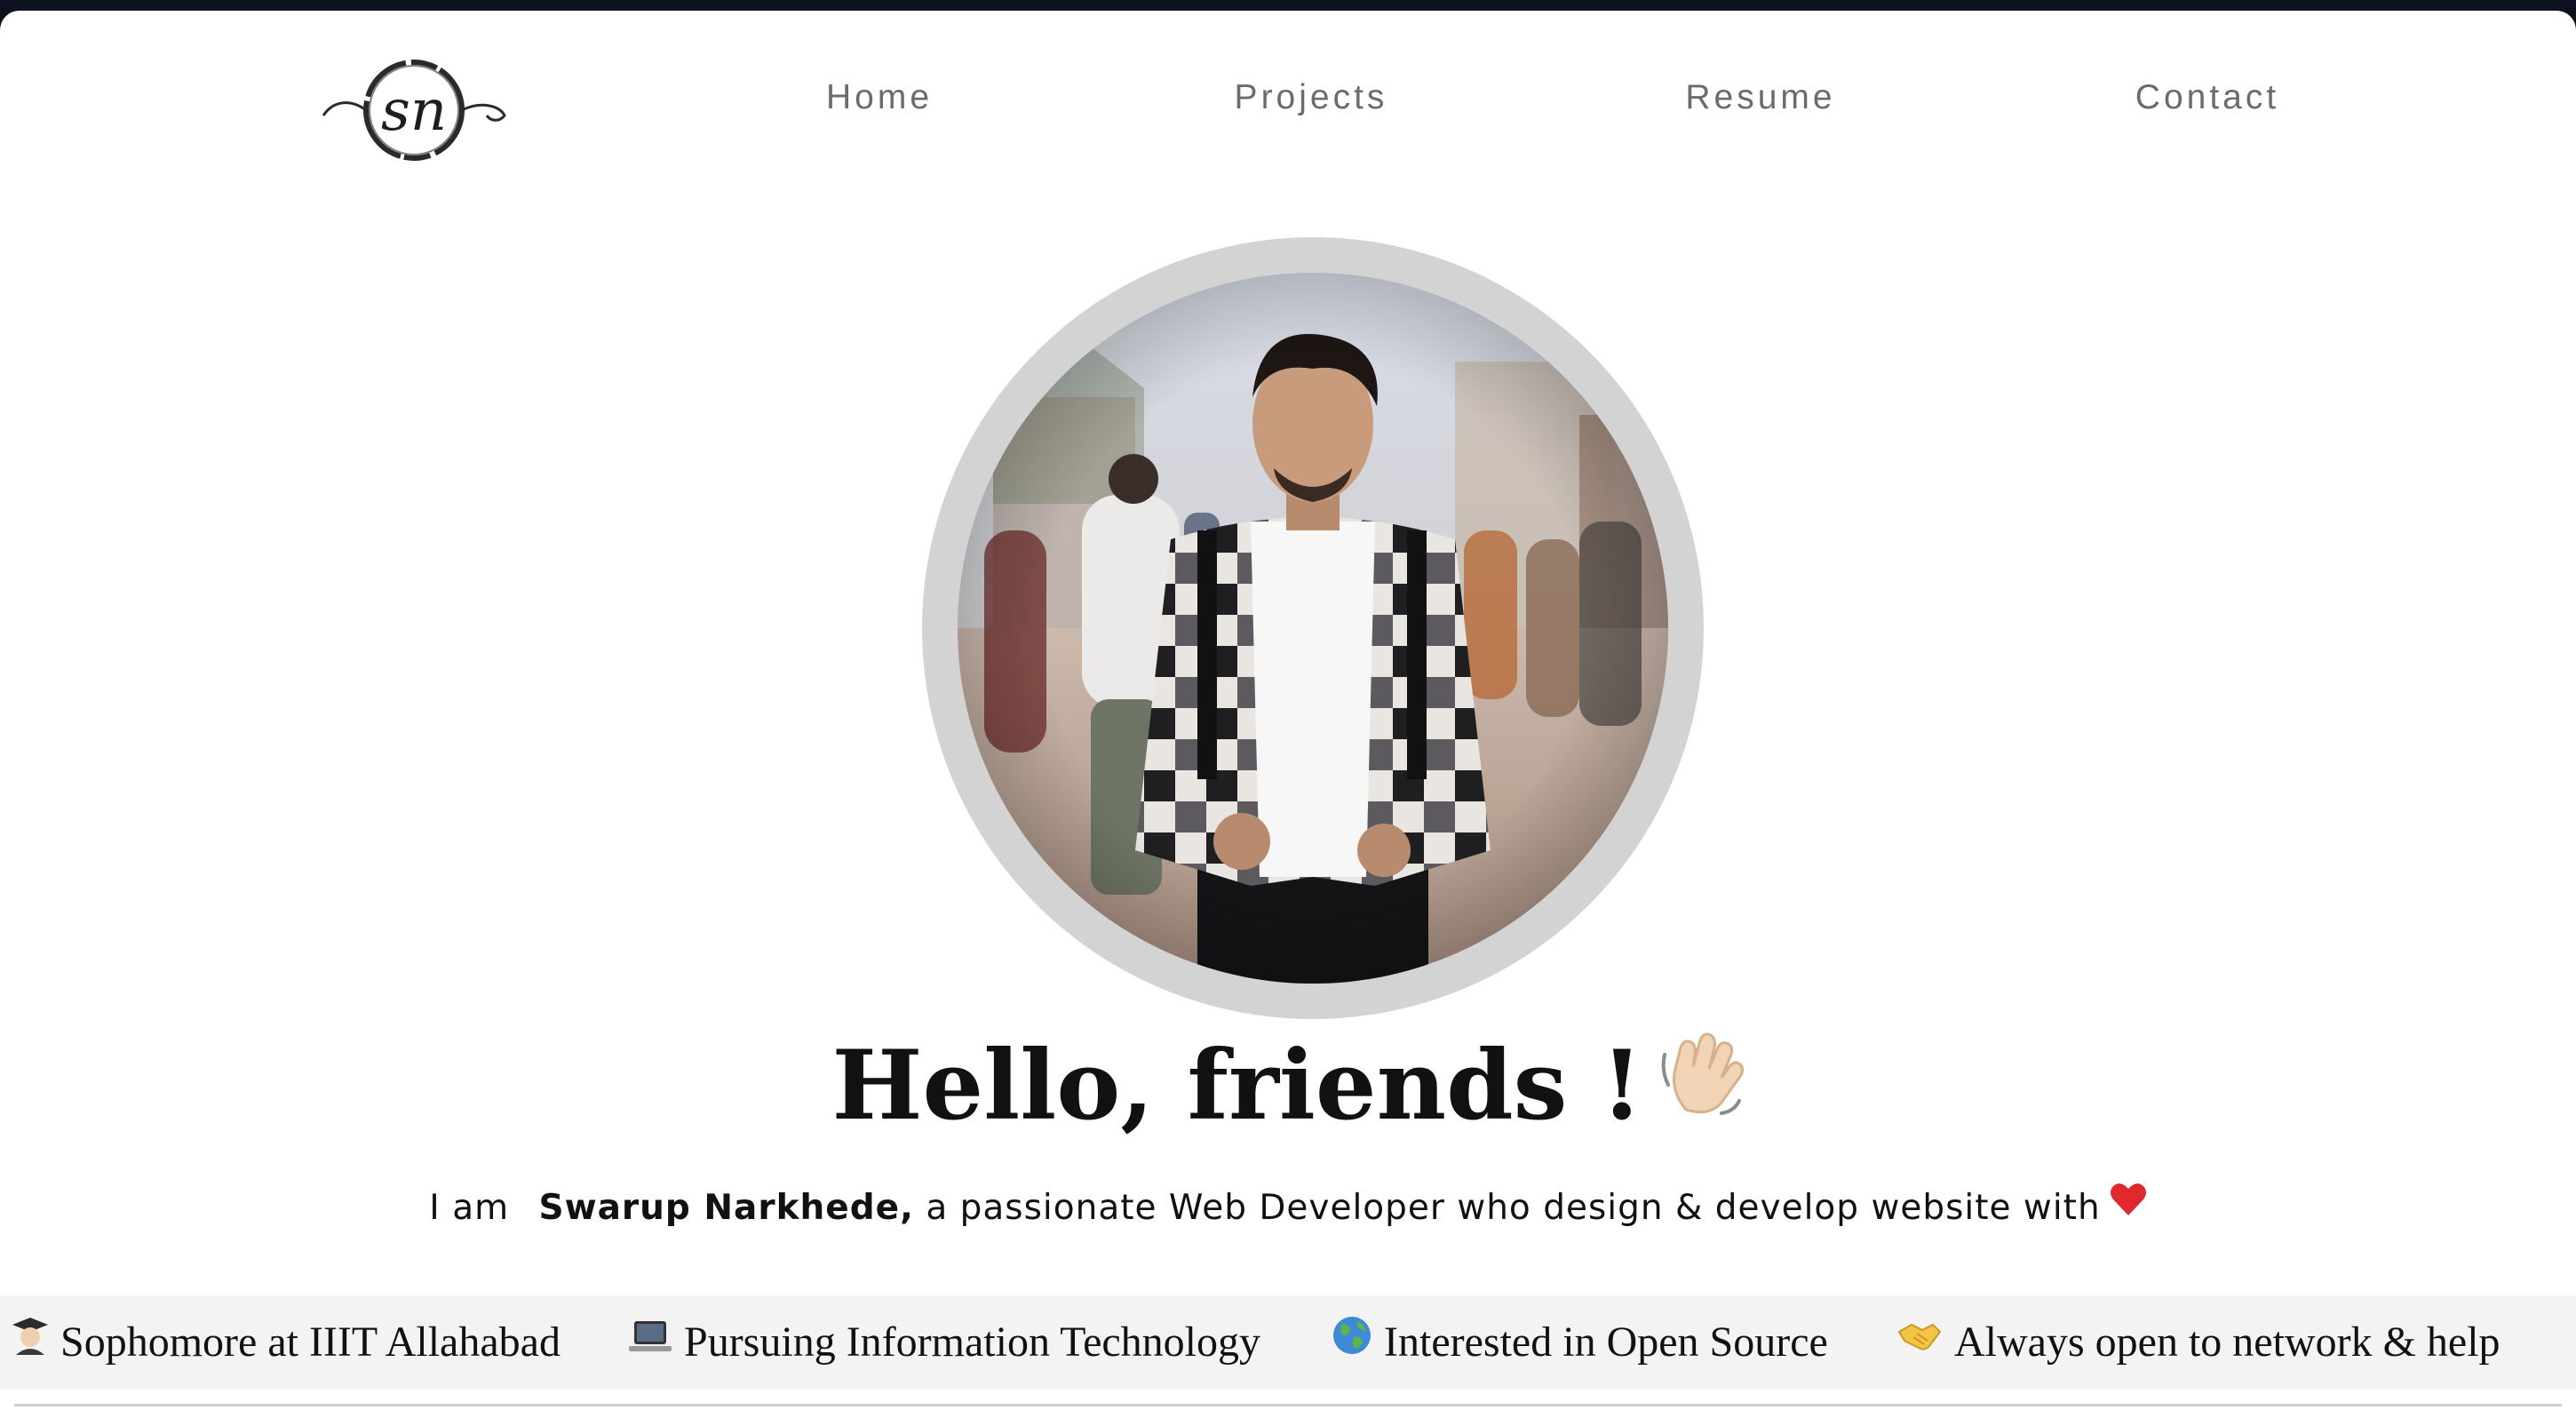  I want to click on profile-photo, so click(1313, 628).